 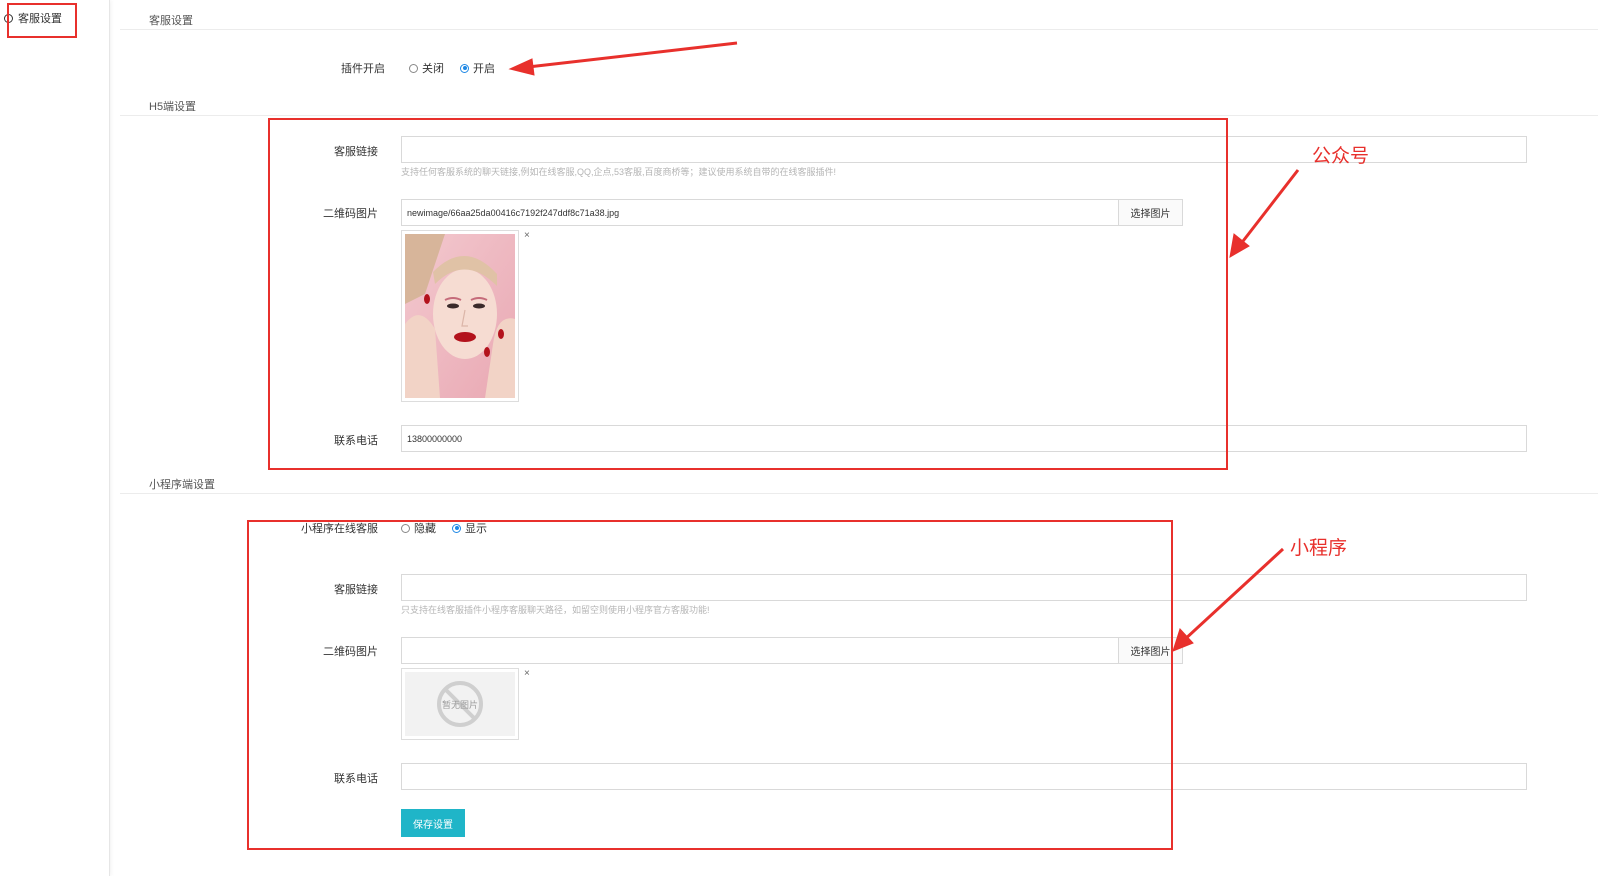 I want to click on mini-online-label: 小程序在线客服, so click(x=339, y=529).